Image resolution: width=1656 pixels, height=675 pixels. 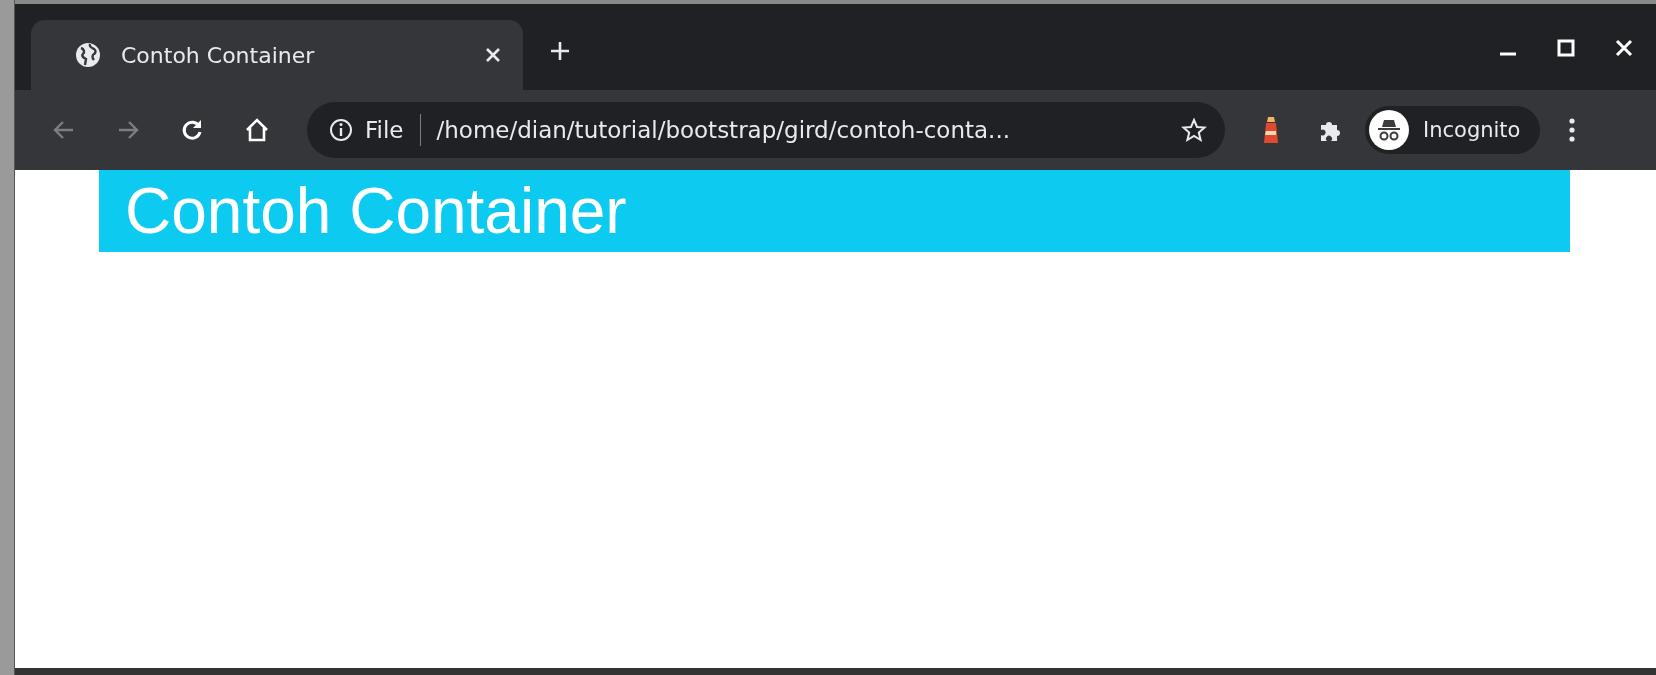 What do you see at coordinates (1194, 130) in the screenshot?
I see `star-icon` at bounding box center [1194, 130].